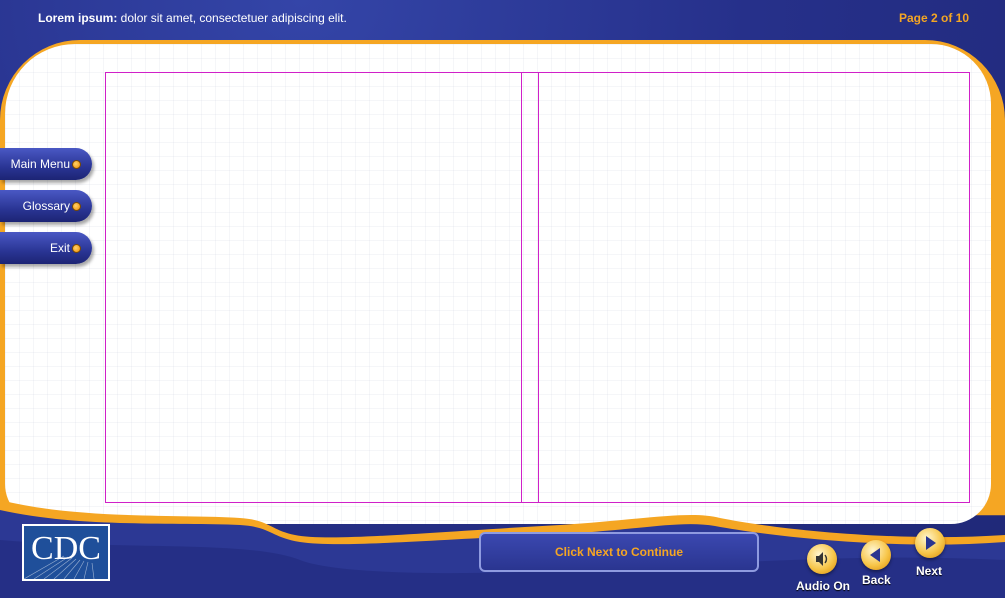 This screenshot has height=598, width=1005. What do you see at coordinates (59, 248) in the screenshot?
I see `exit-label: Exit` at bounding box center [59, 248].